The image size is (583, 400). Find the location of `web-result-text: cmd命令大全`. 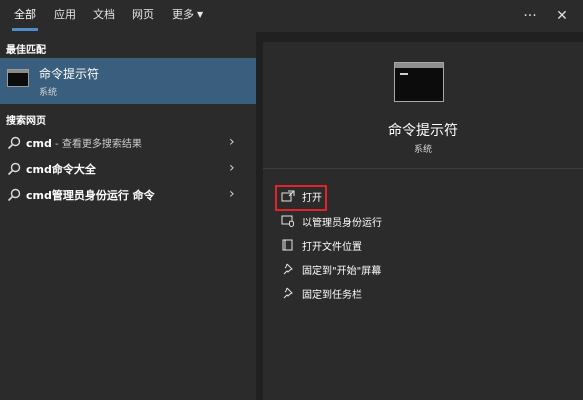

web-result-text: cmd命令大全 is located at coordinates (61, 169).